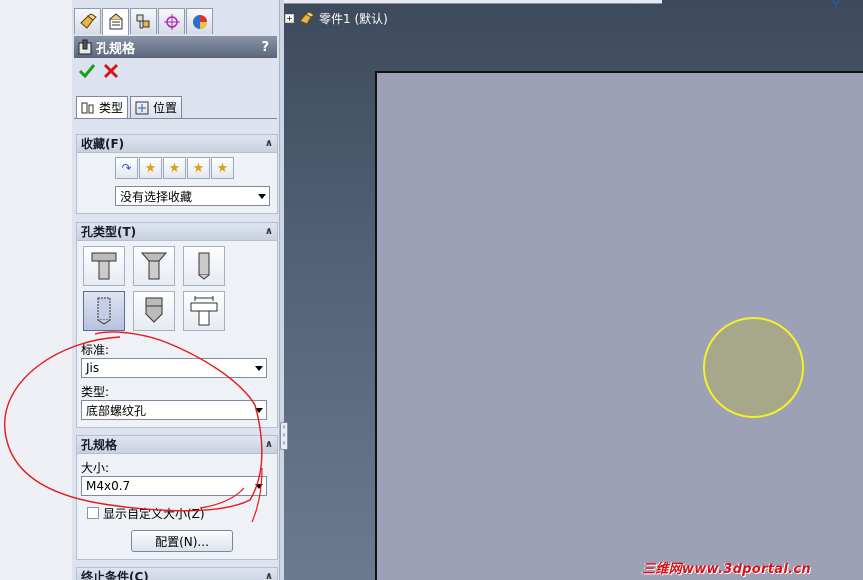 Image resolution: width=863 pixels, height=580 pixels. I want to click on tab-type: 类型, so click(102, 107).